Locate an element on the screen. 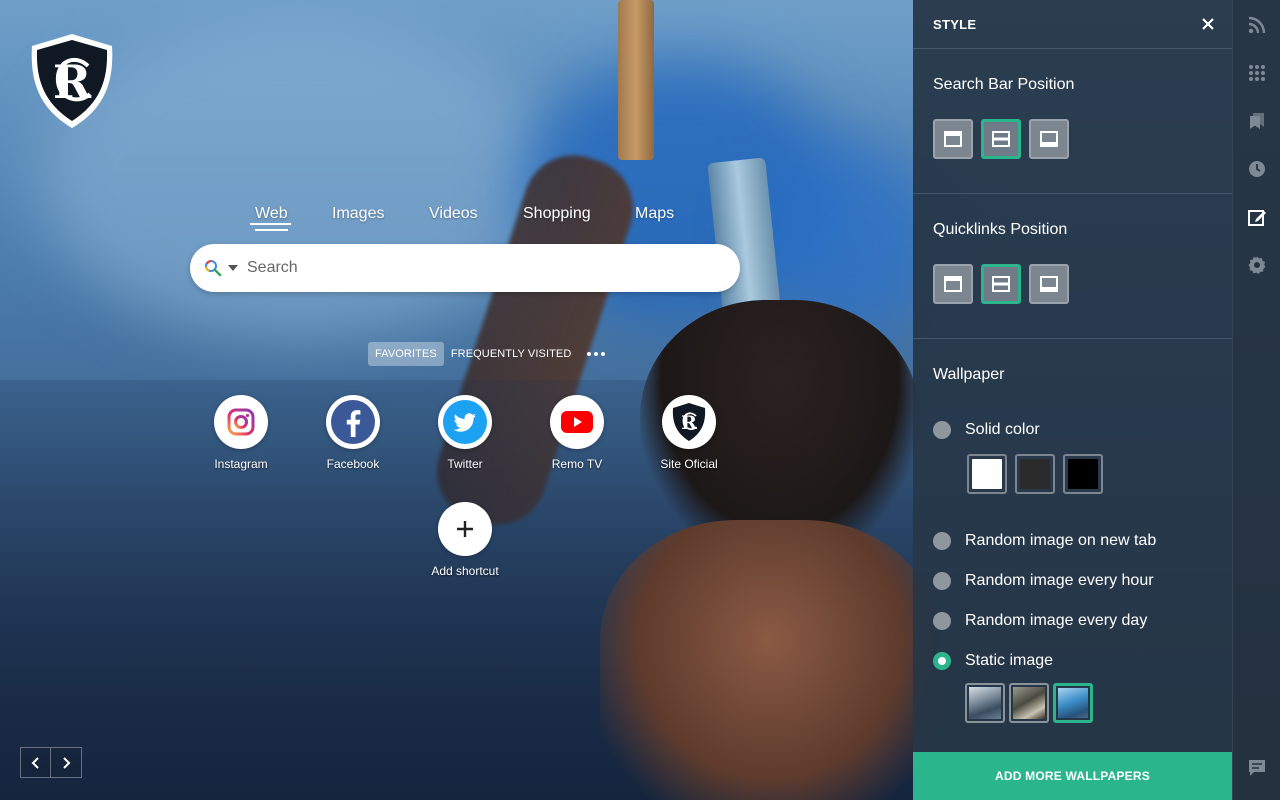  style-edit-icon is located at coordinates (1257, 217).